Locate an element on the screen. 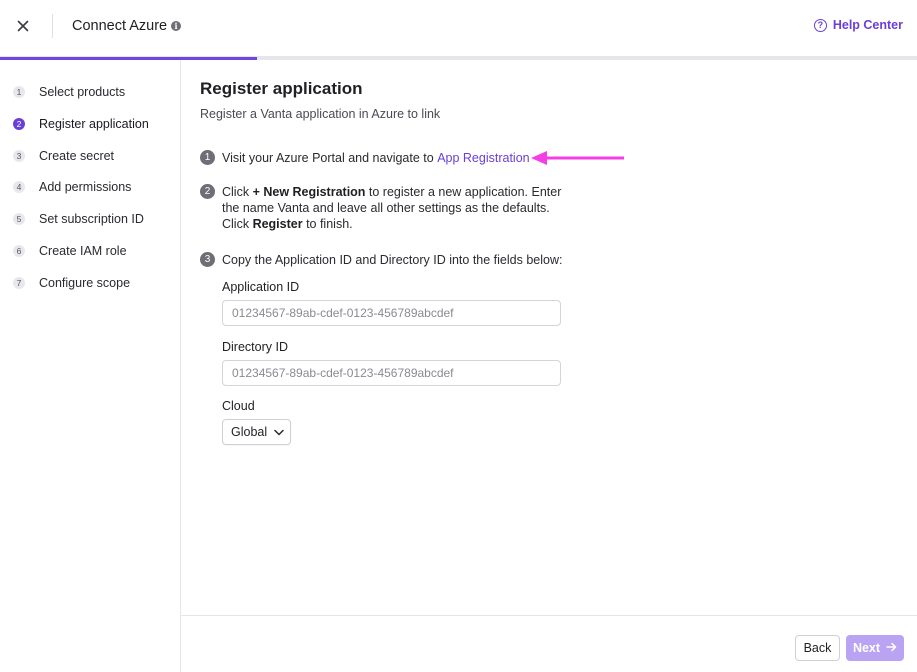 The height and width of the screenshot is (672, 917). step-label: Create IAM role is located at coordinates (83, 251).